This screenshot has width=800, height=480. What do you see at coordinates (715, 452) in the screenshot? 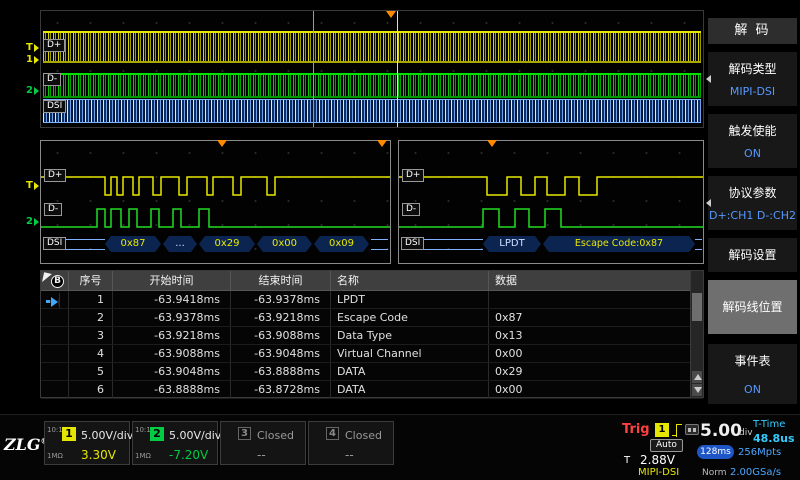
I see `memory-time-badge: 128ms` at bounding box center [715, 452].